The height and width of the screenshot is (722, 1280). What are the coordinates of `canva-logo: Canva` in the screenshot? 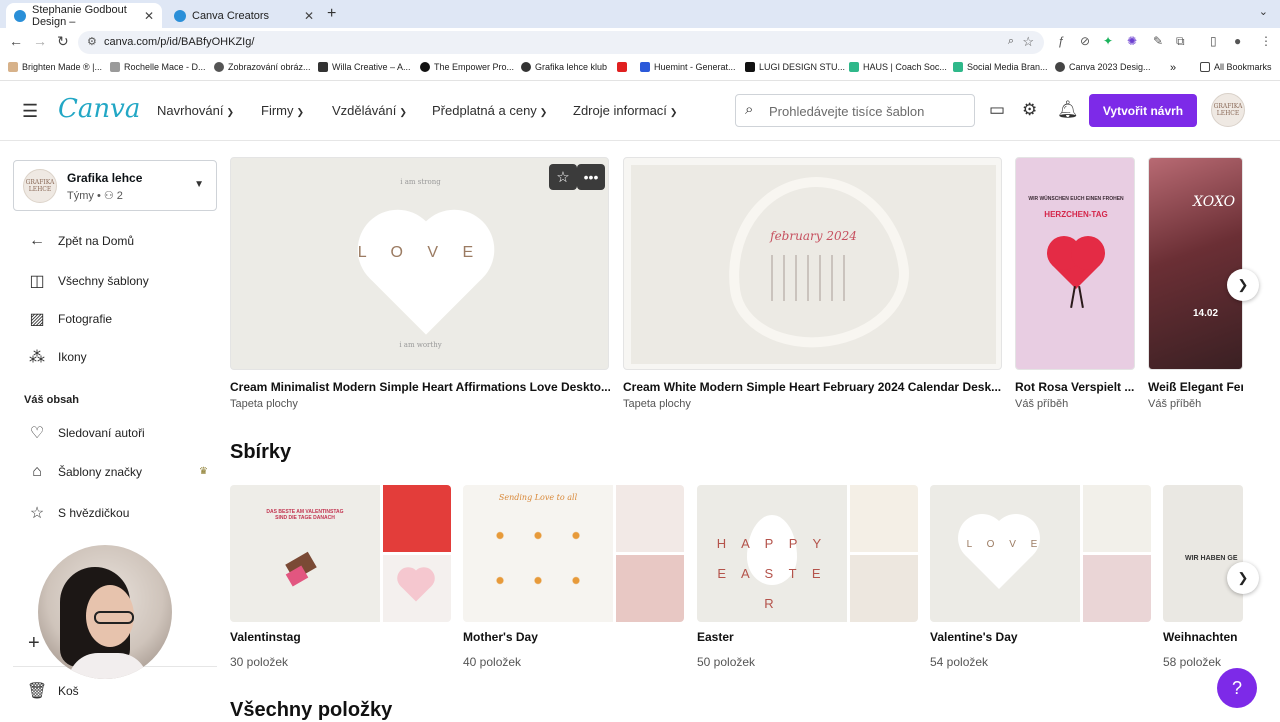 It's located at (99, 109).